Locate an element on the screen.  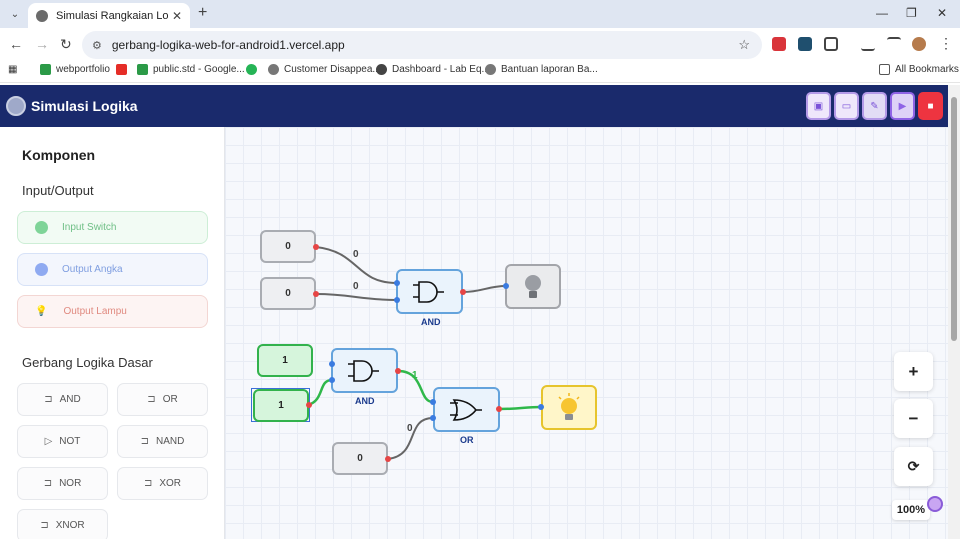
lightbulb-on-icon is located at coordinates (569, 406).